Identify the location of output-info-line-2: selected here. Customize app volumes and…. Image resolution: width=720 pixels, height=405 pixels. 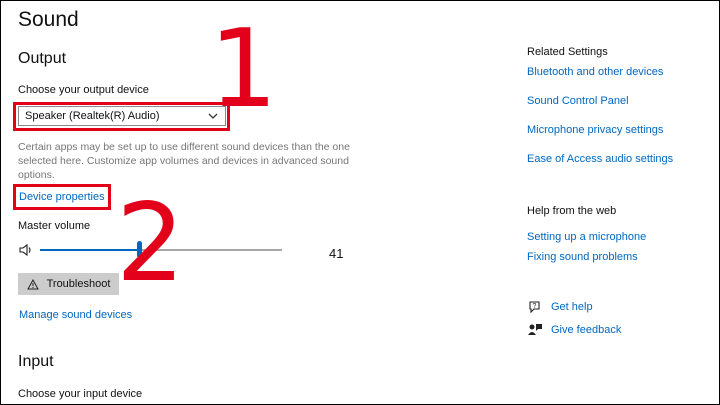
(183, 161).